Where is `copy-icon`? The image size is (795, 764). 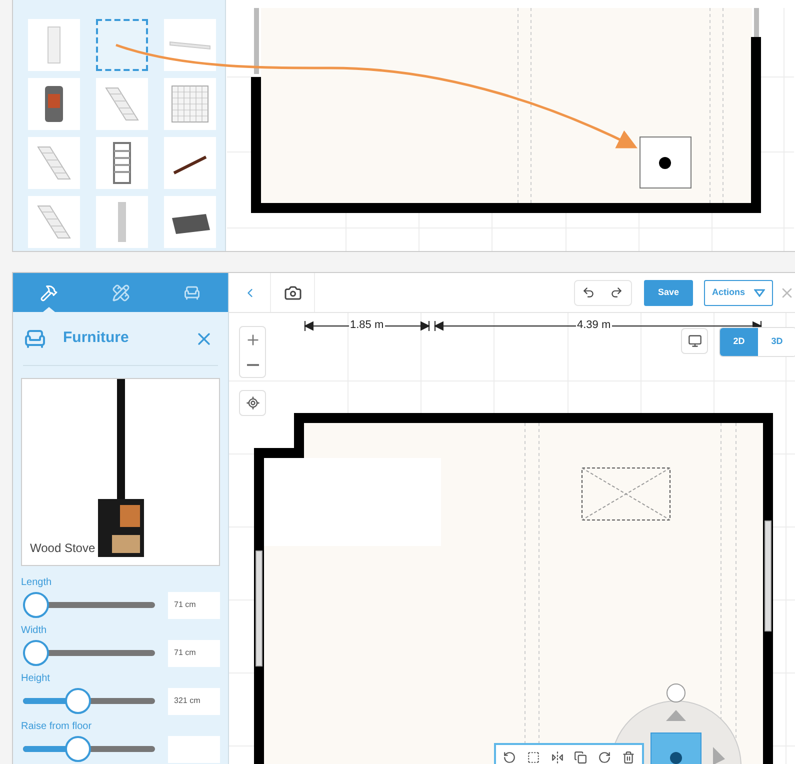 copy-icon is located at coordinates (581, 757).